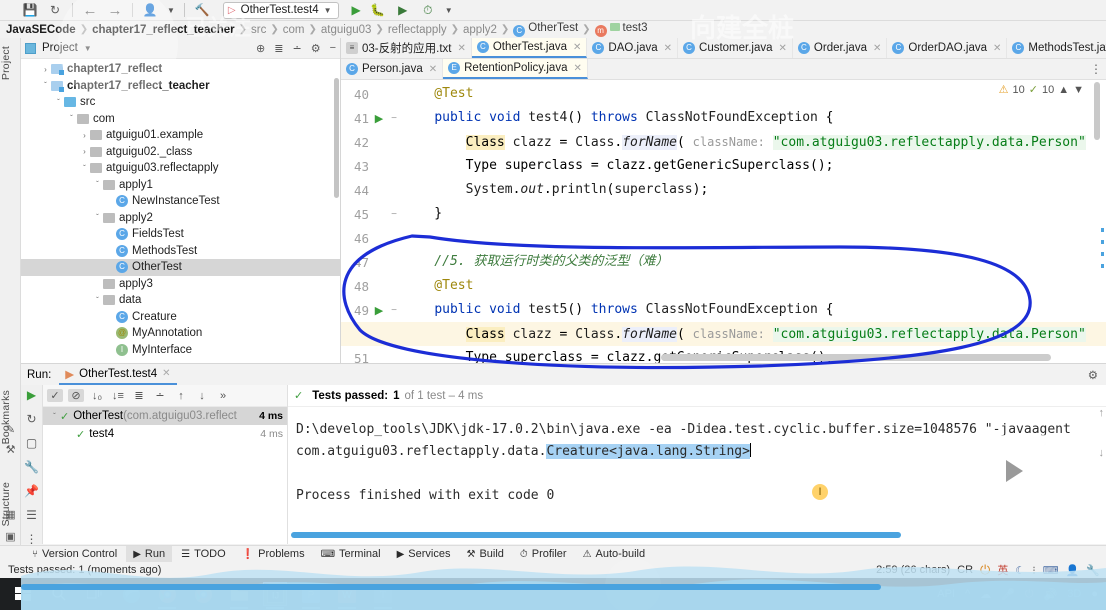  Describe the element at coordinates (223, 396) in the screenshot. I see `more-icon: »` at that location.